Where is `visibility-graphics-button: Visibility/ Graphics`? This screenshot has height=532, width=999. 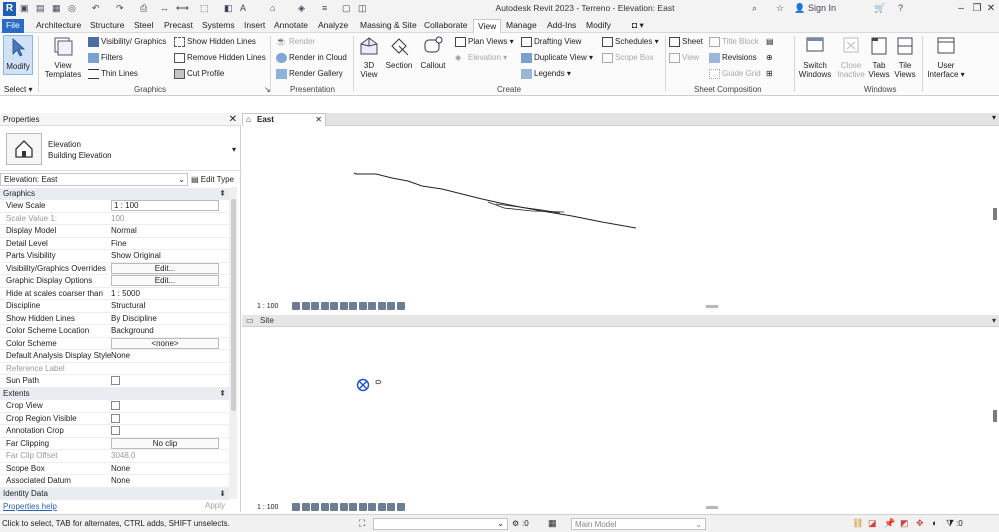 visibility-graphics-button: Visibility/ Graphics is located at coordinates (127, 42).